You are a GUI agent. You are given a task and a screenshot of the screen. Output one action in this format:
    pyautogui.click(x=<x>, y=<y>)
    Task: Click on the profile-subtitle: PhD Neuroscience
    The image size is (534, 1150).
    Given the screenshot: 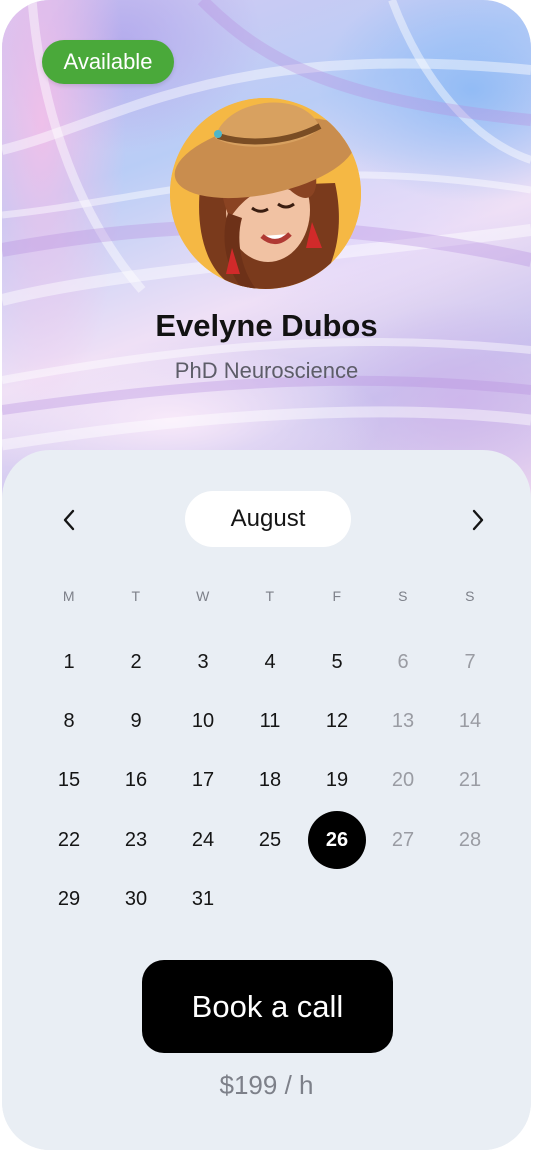 What is the action you would take?
    pyautogui.click(x=266, y=370)
    